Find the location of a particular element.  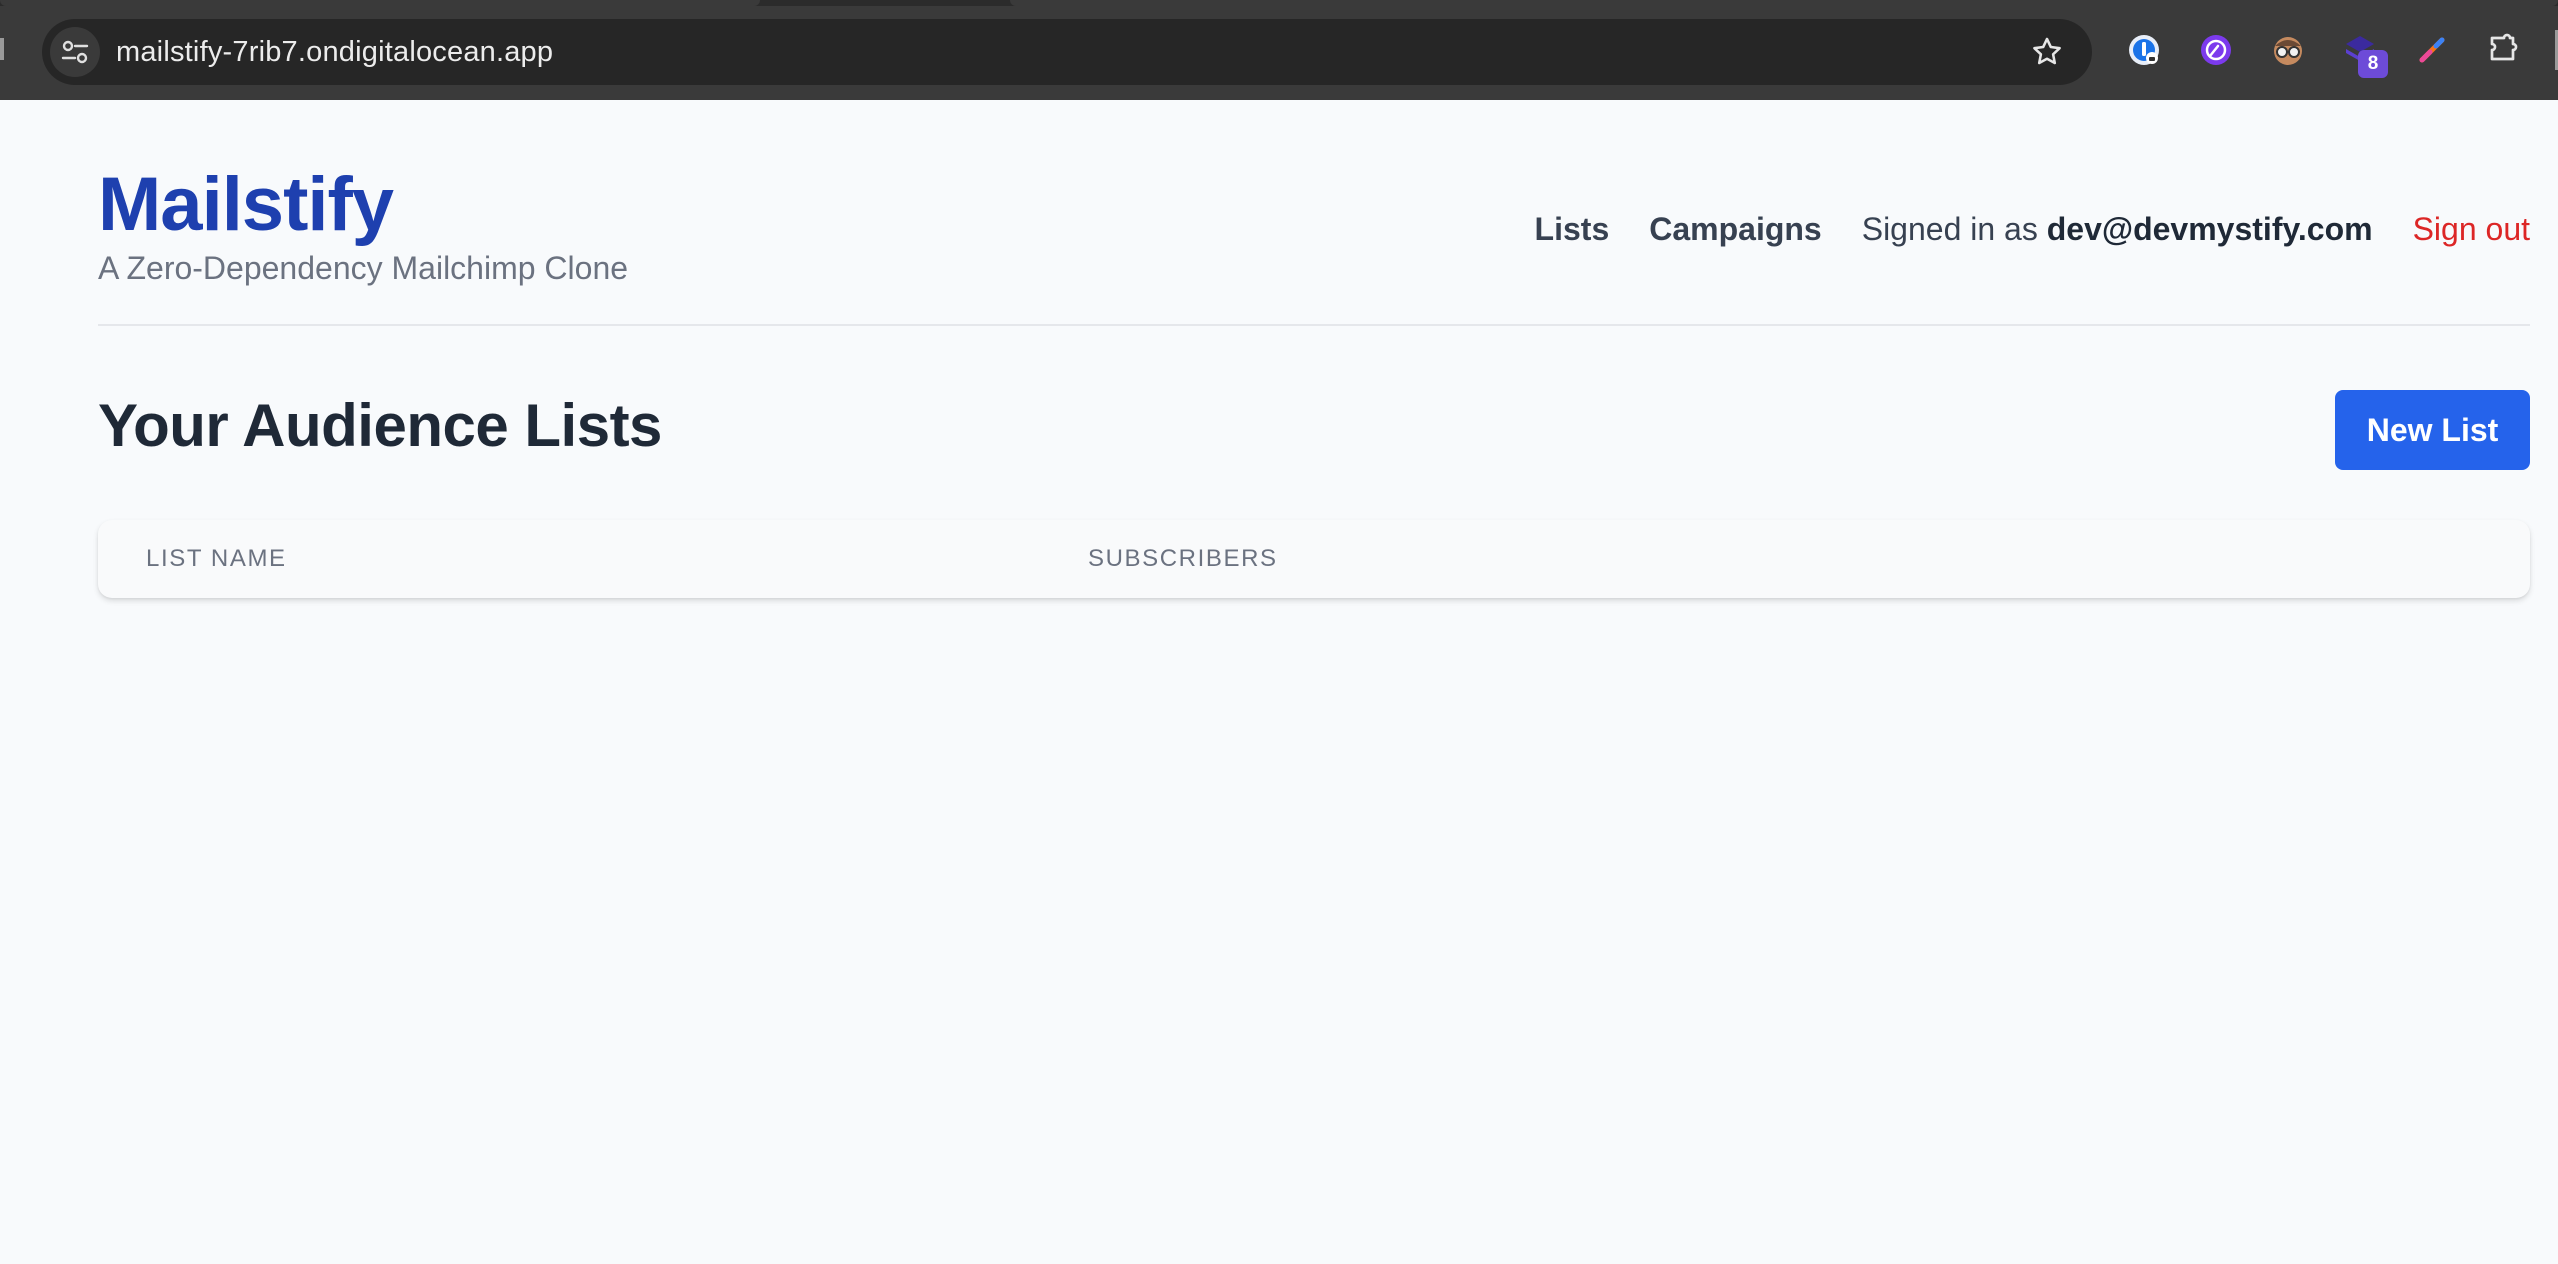

extension-badge: 8 is located at coordinates (2373, 64).